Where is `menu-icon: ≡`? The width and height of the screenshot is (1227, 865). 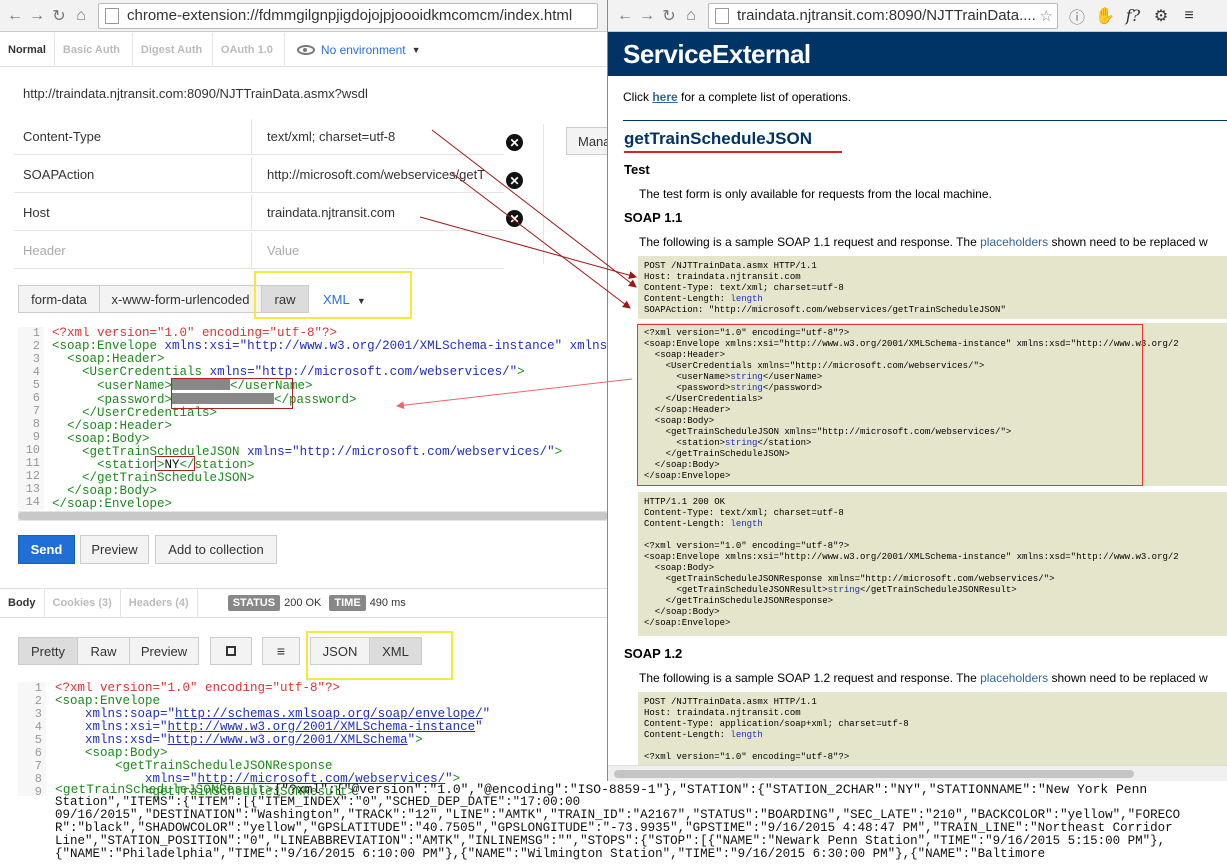 menu-icon: ≡ is located at coordinates (1189, 16).